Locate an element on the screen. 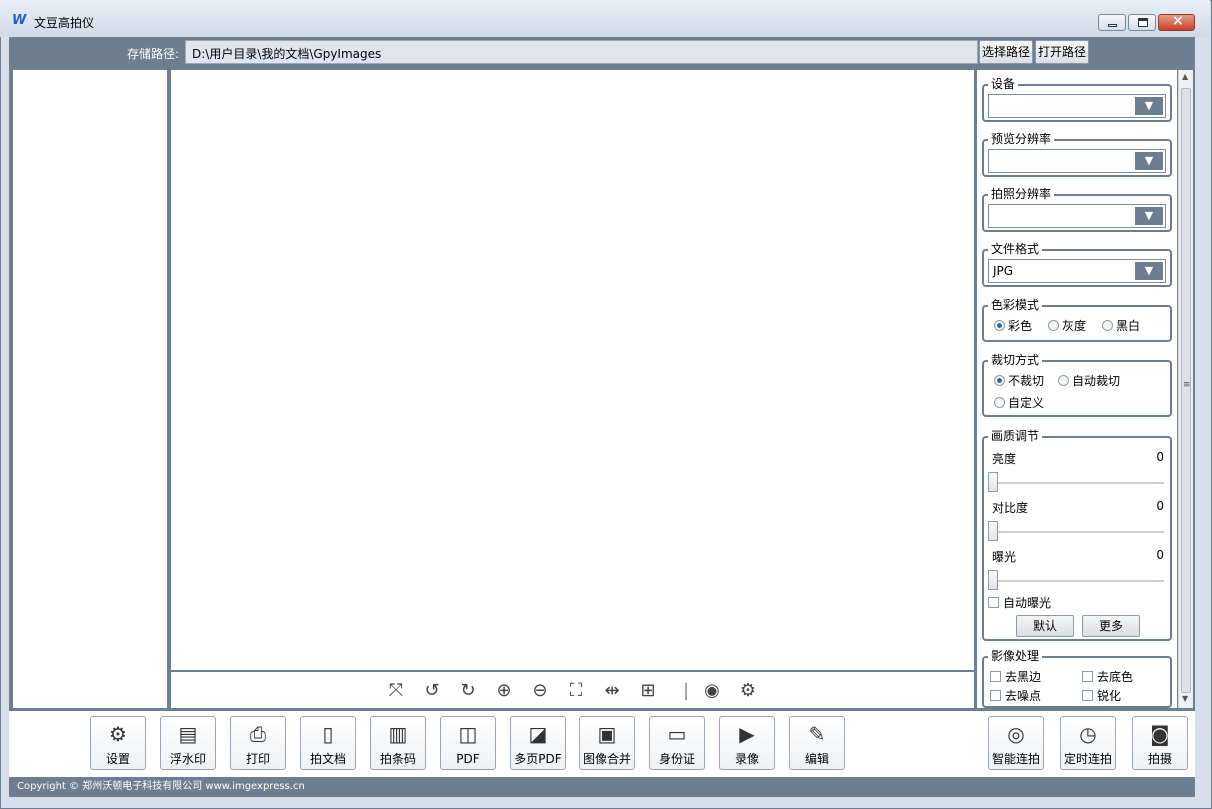  zoom-out-icon: ⊖ is located at coordinates (540, 691).